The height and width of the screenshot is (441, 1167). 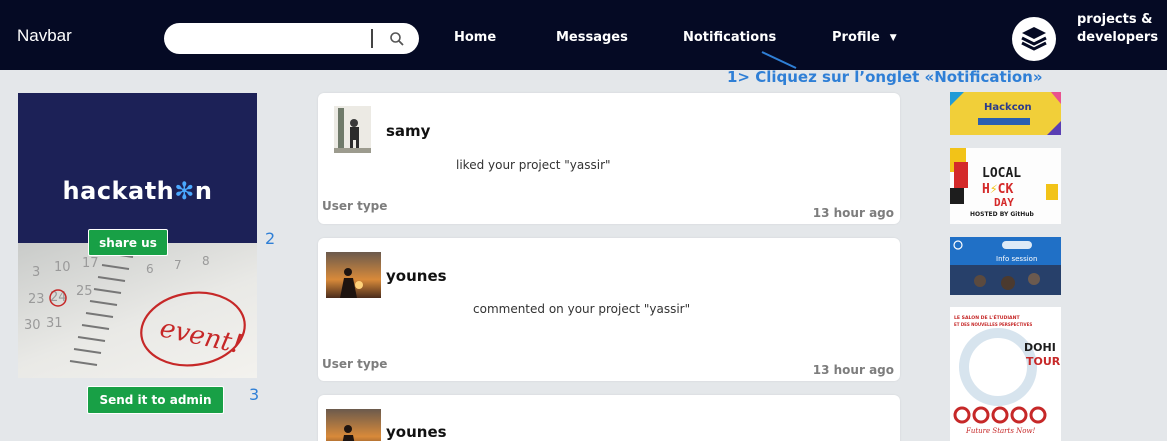 I want to click on svg-text: 7, so click(x=178, y=265).